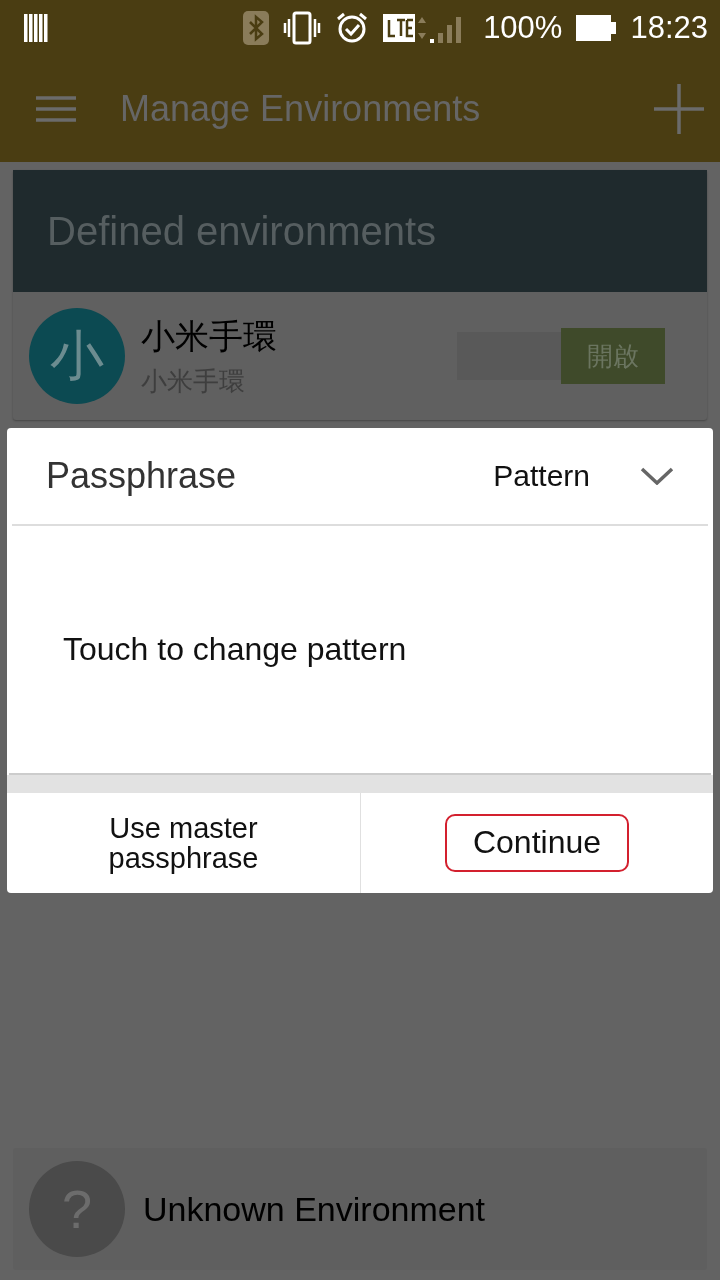 The image size is (720, 1280). What do you see at coordinates (314, 1209) in the screenshot?
I see `environment-name: Unknown Environment` at bounding box center [314, 1209].